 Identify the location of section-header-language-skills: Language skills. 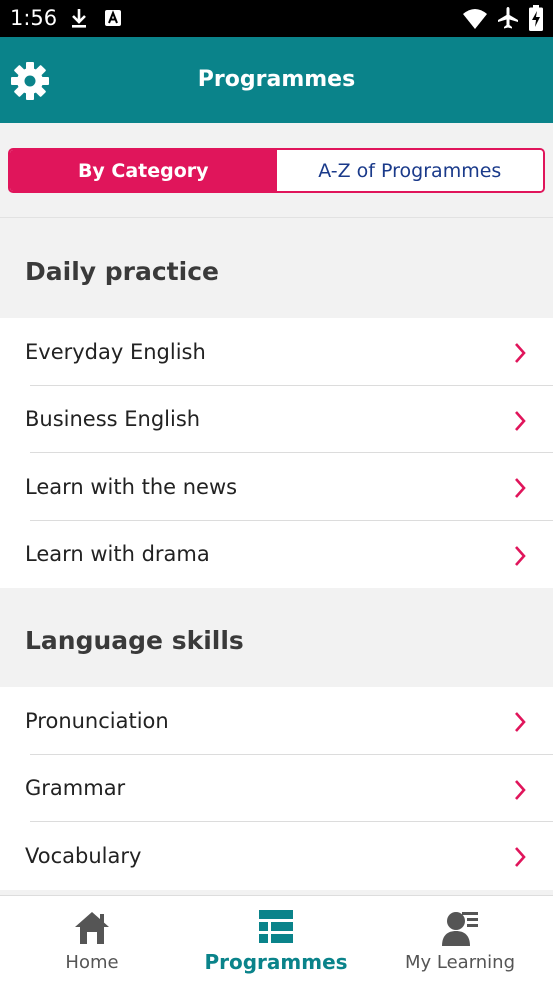
(276, 637).